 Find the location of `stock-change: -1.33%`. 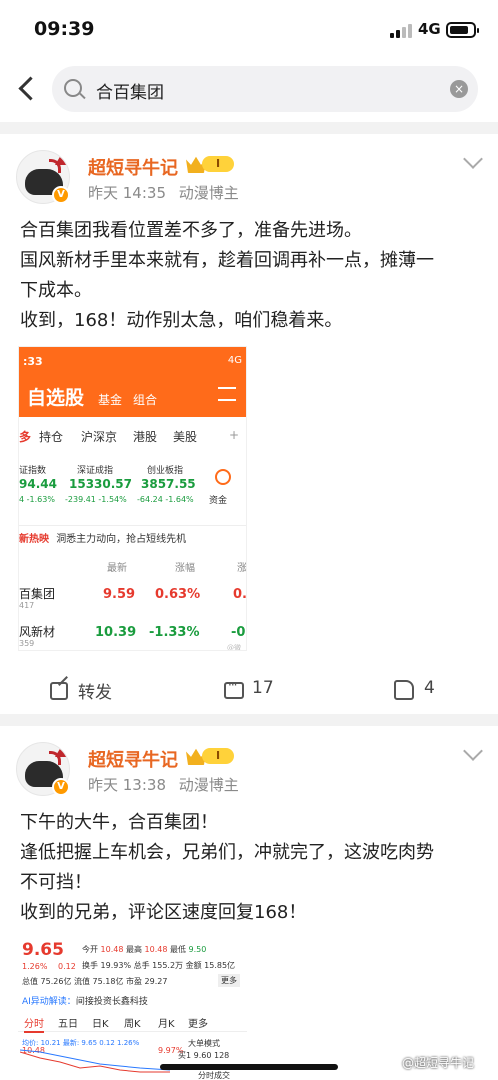

stock-change: -1.33% is located at coordinates (174, 632).